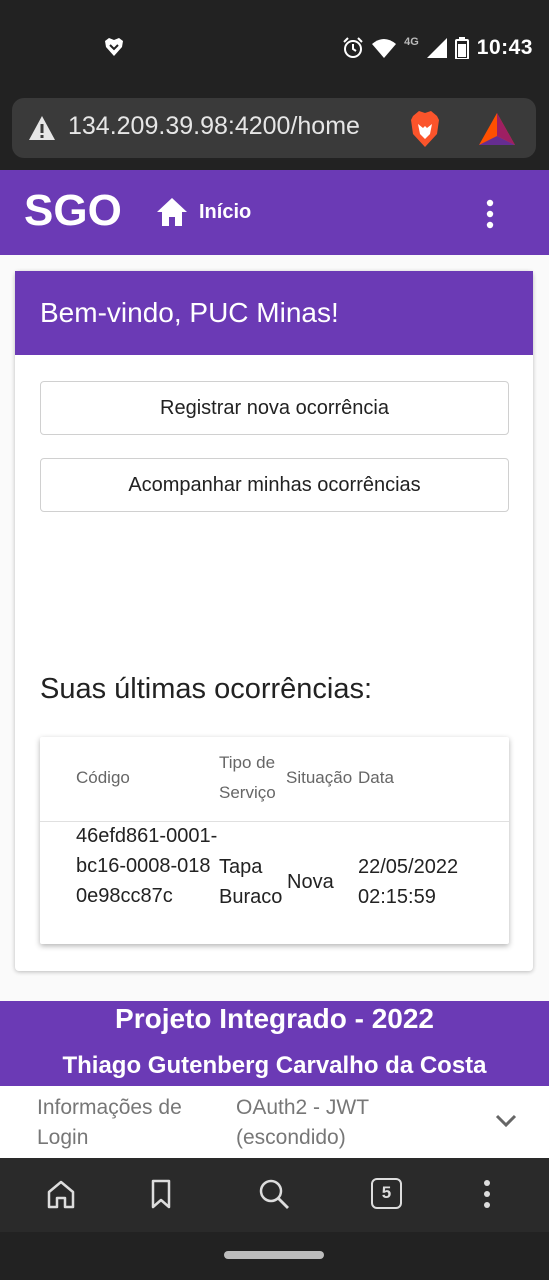 This screenshot has height=1280, width=549. I want to click on footer-title: Projeto Integrado - 2022, so click(274, 1018).